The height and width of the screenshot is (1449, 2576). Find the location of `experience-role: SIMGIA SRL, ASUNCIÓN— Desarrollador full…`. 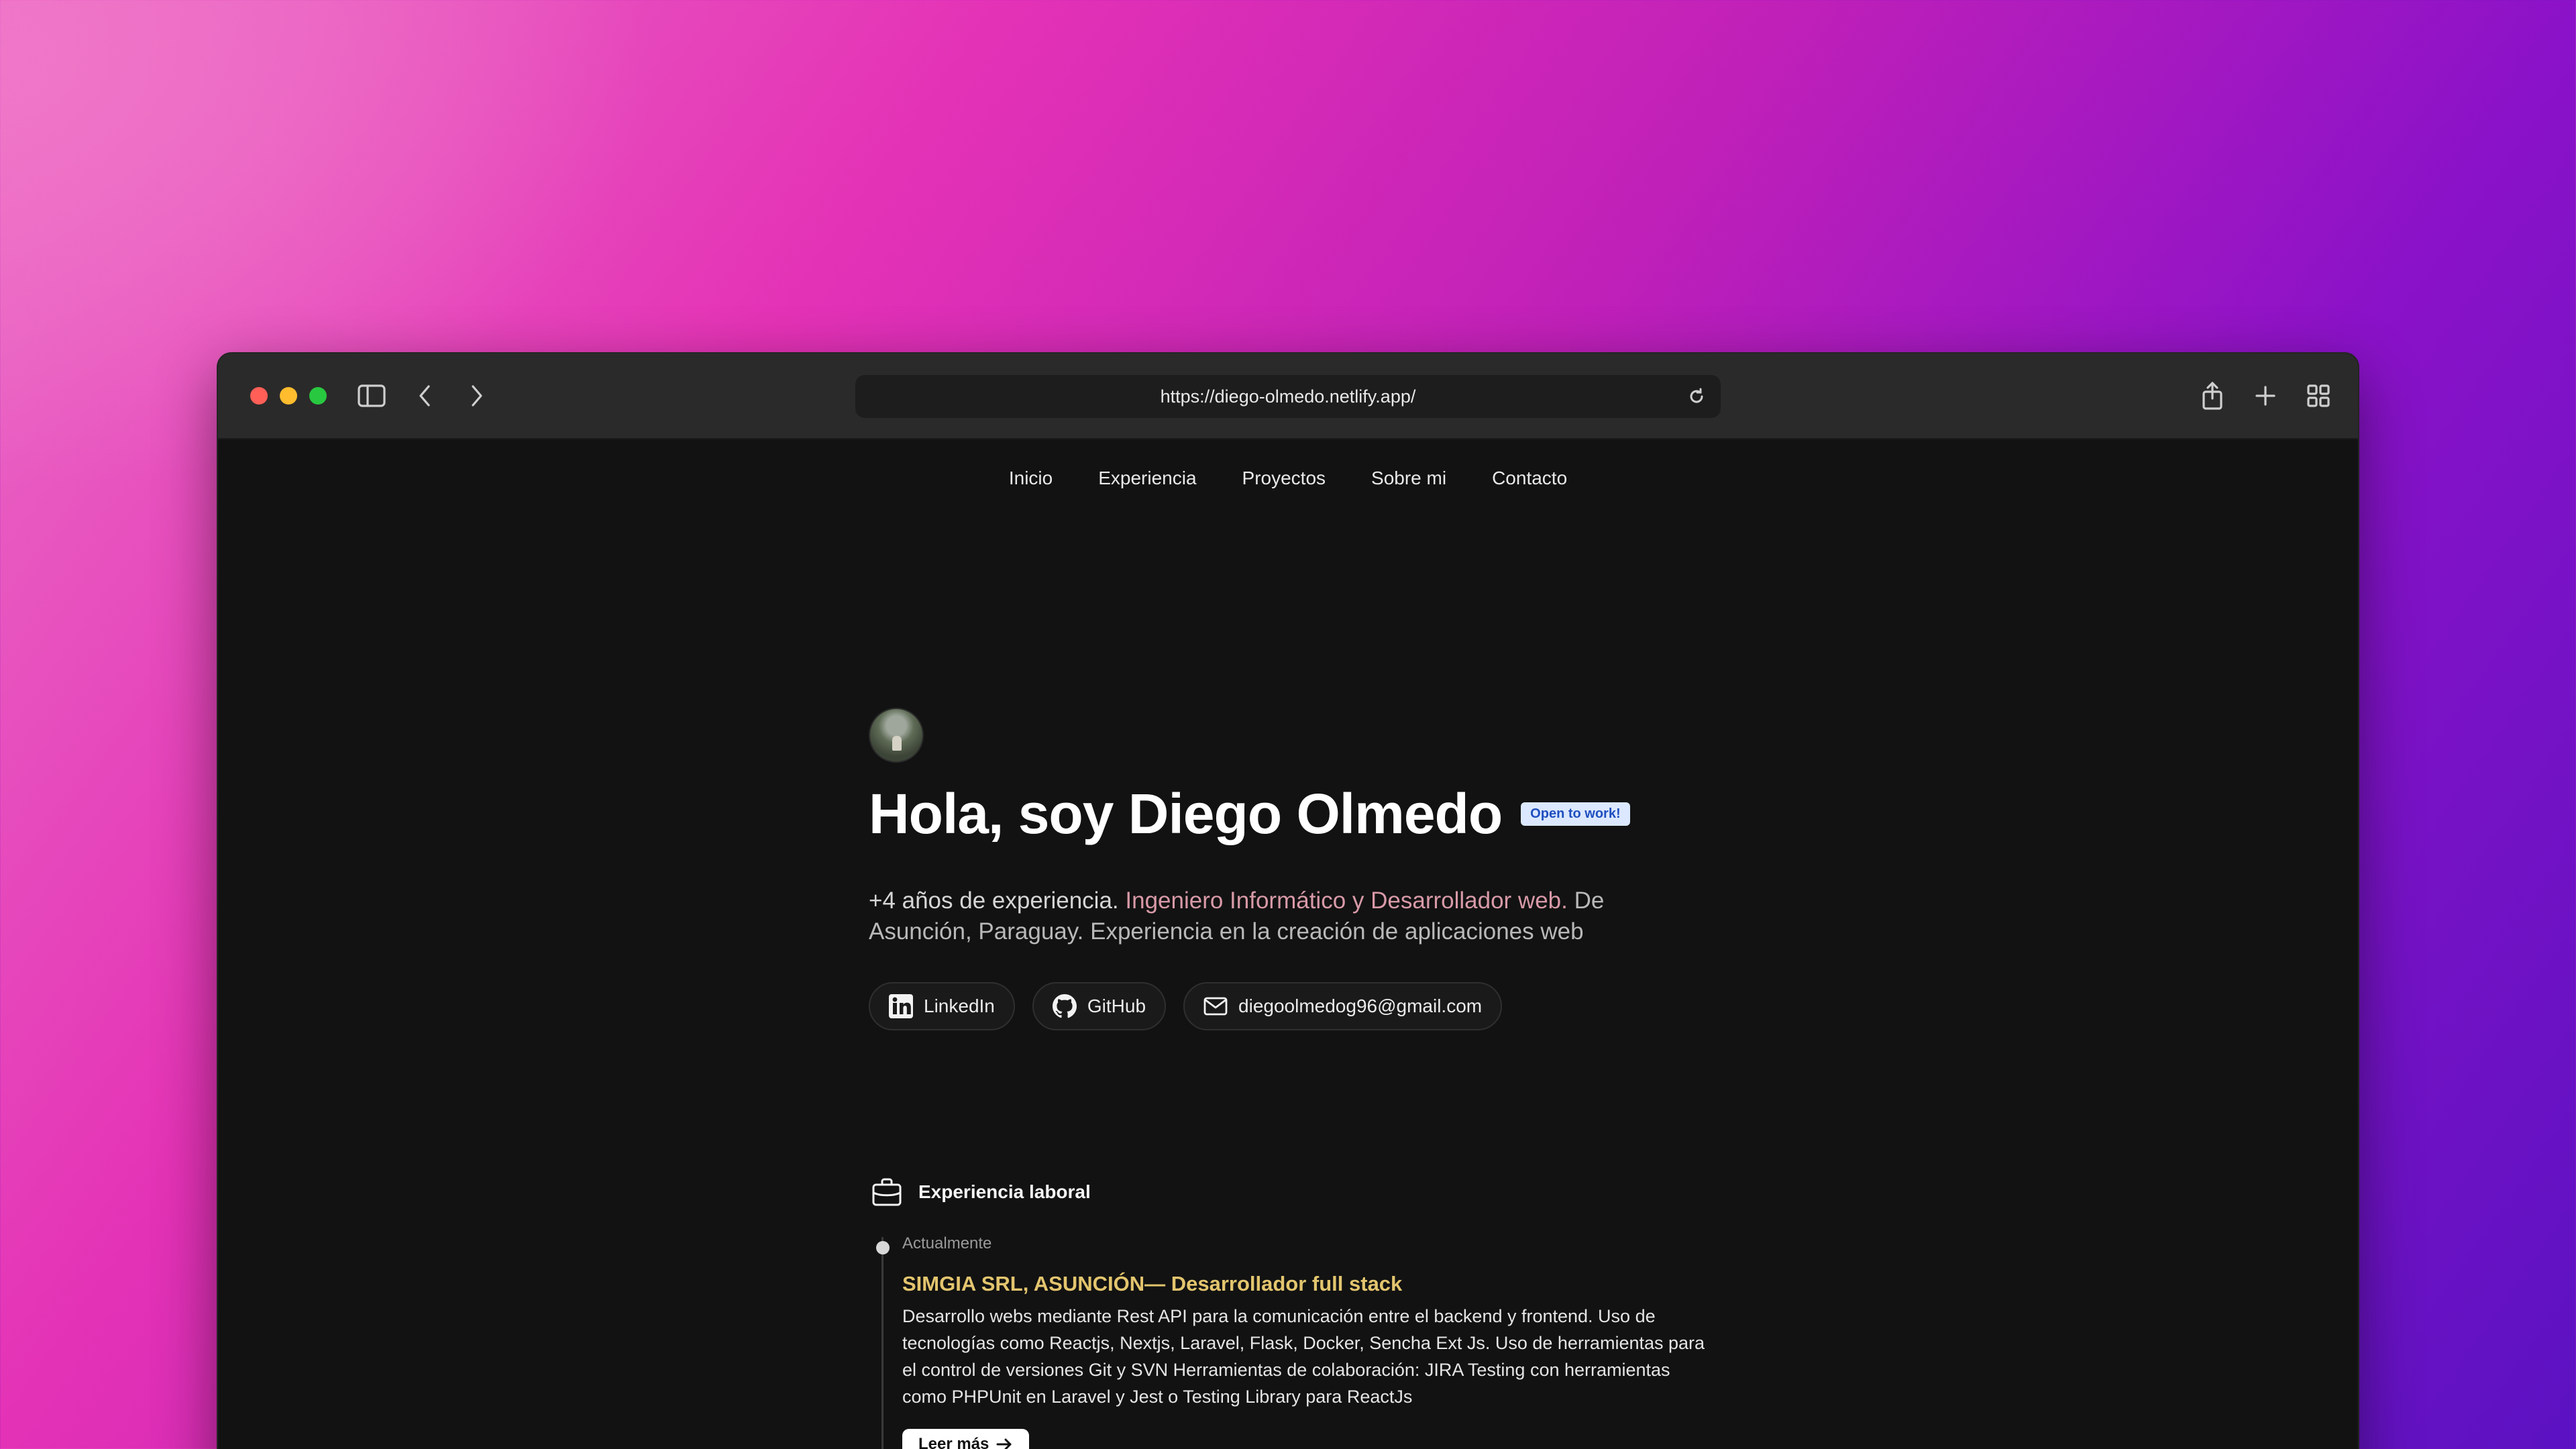

experience-role: SIMGIA SRL, ASUNCIÓN— Desarrollador full… is located at coordinates (1152, 1283).